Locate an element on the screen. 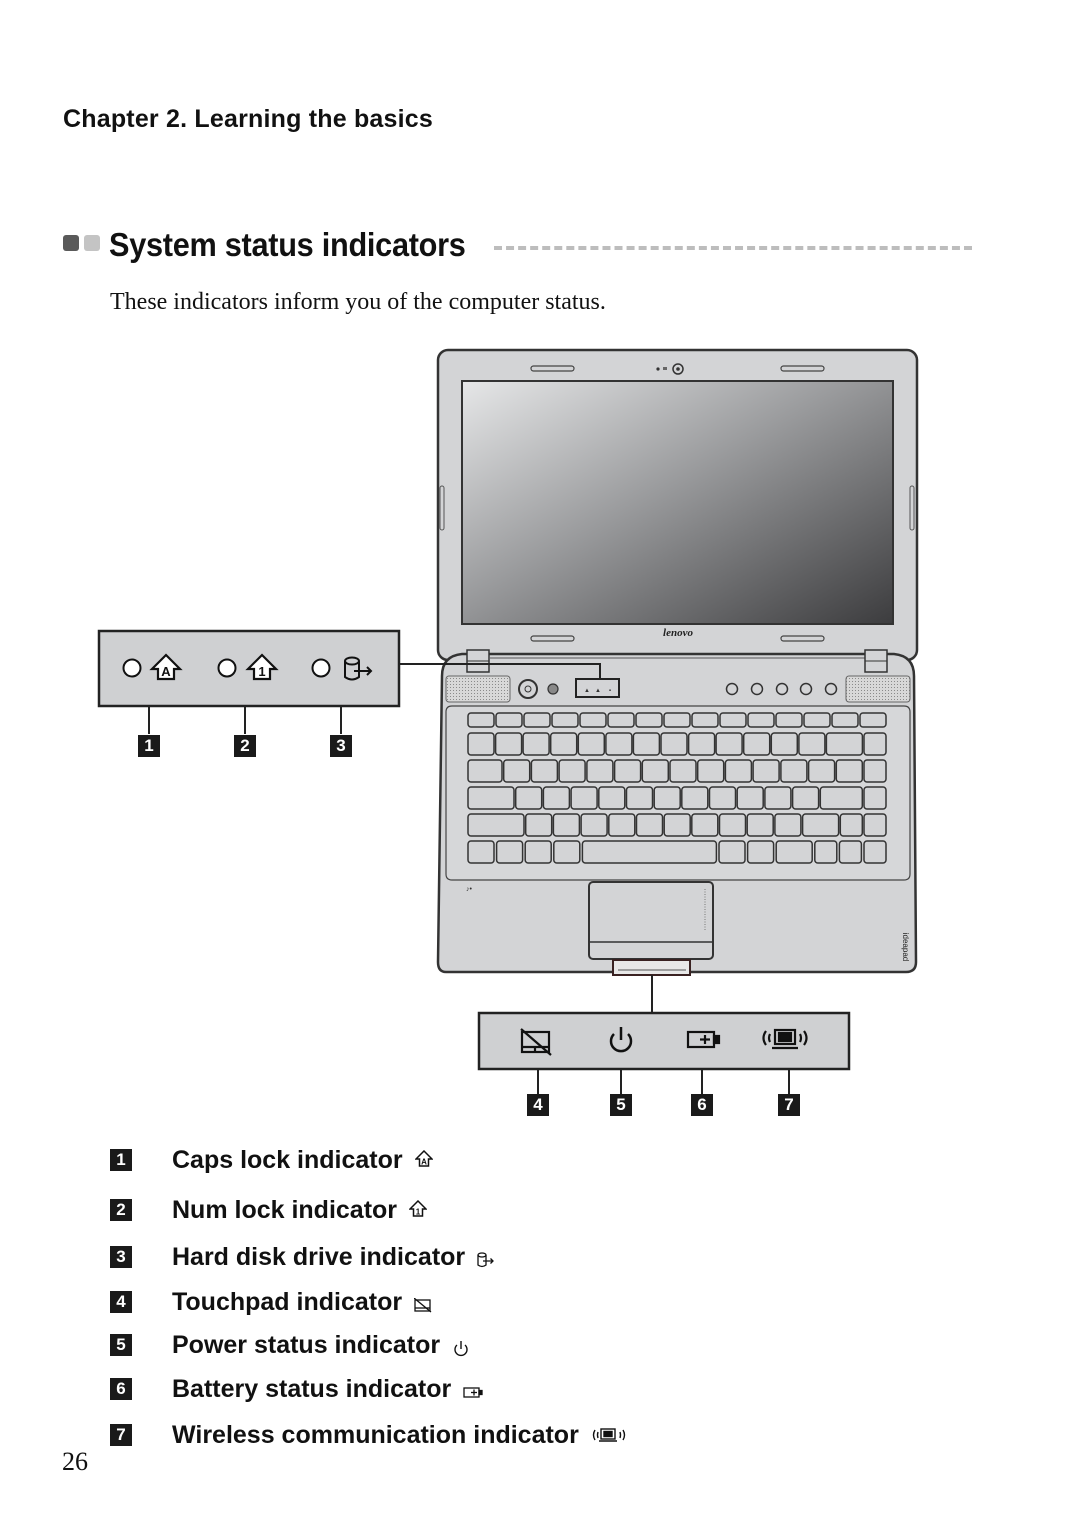 The width and height of the screenshot is (1080, 1529). onekey-button is located at coordinates (553, 689).